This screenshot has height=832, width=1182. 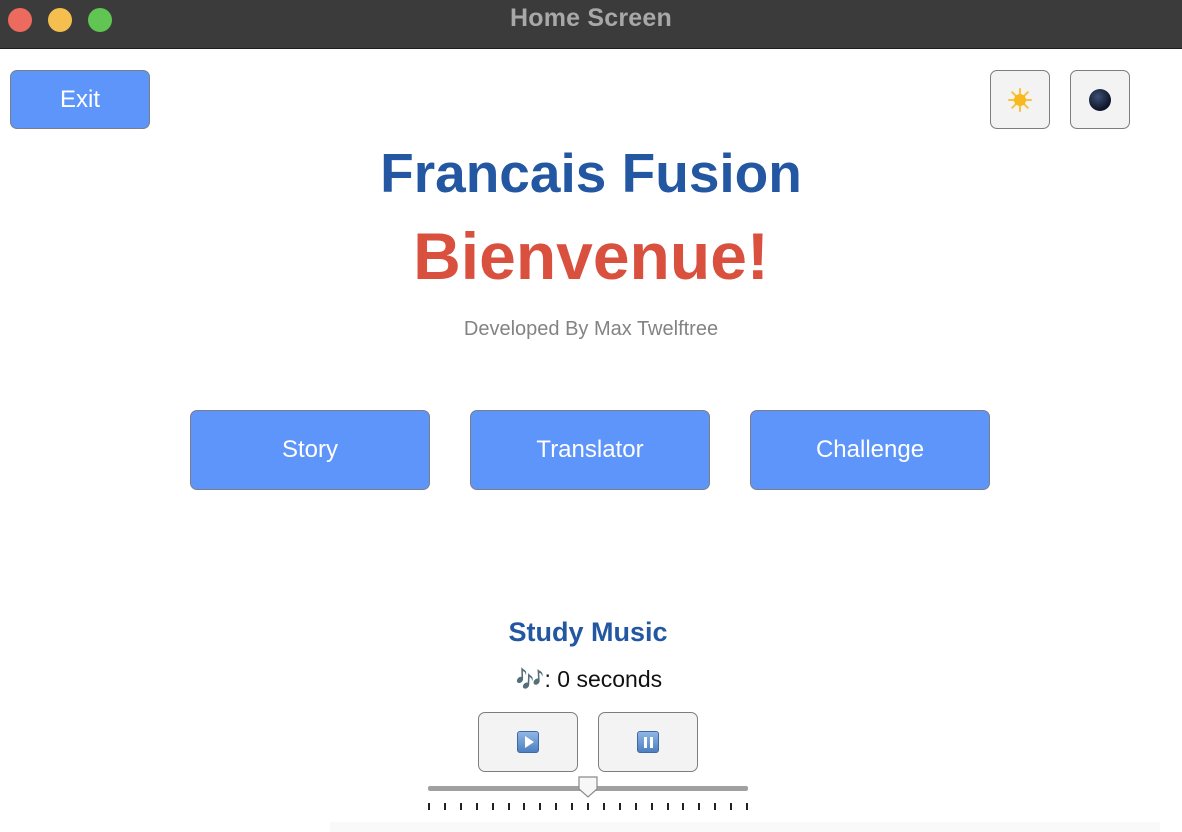 What do you see at coordinates (591, 256) in the screenshot?
I see `welcome-heading: Bienvenue!` at bounding box center [591, 256].